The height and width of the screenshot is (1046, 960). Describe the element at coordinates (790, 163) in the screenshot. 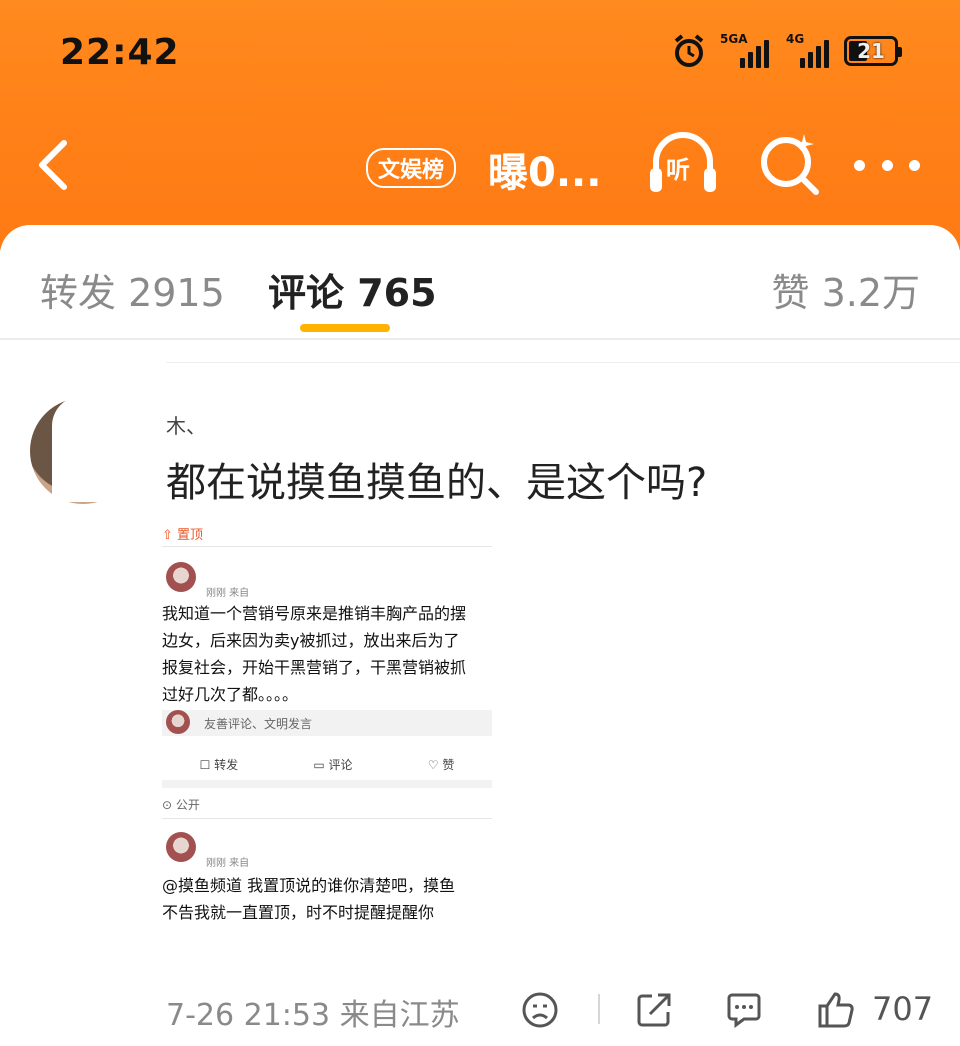

I see `search-icon` at that location.